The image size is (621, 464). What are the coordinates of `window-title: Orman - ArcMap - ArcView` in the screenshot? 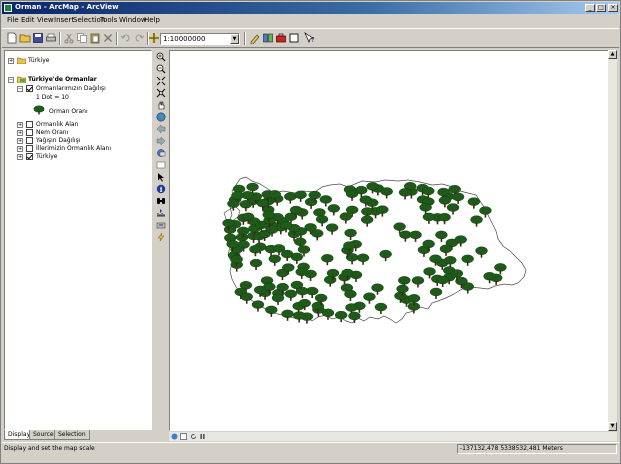 It's located at (67, 7).